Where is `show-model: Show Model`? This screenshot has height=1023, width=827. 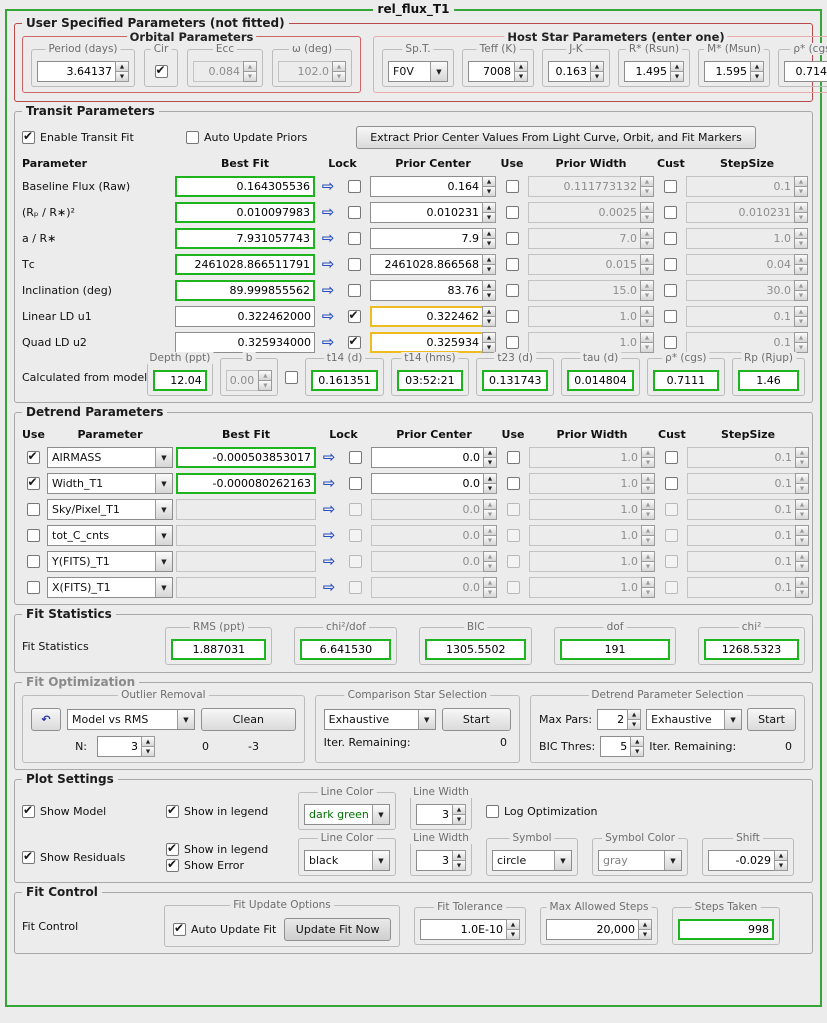 show-model: Show Model is located at coordinates (87, 810).